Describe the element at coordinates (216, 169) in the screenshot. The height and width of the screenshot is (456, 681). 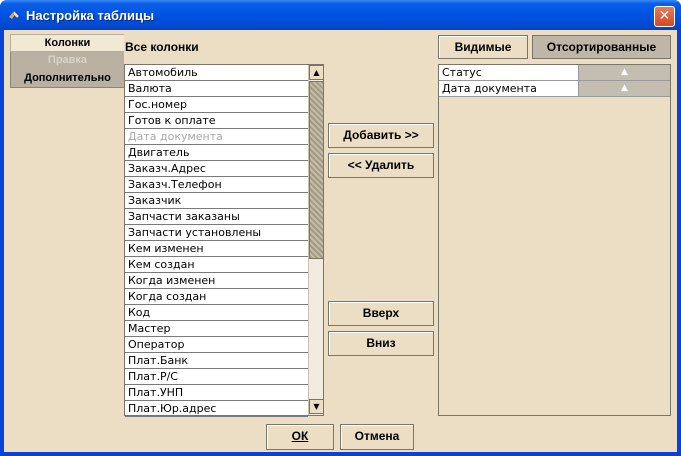
I see `list-item: Заказч.Адрес` at that location.